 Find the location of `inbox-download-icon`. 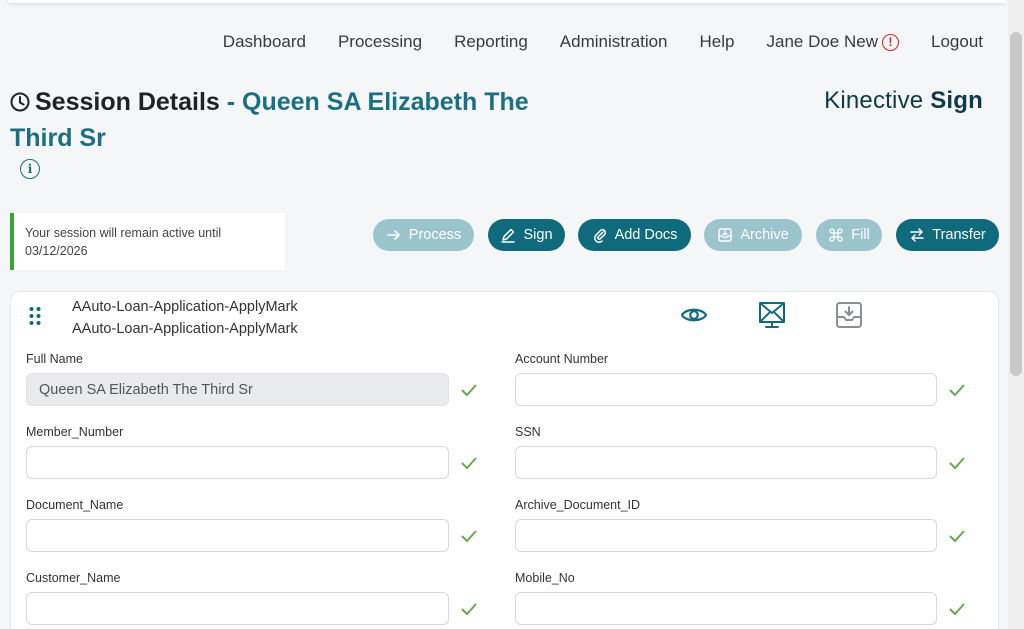

inbox-download-icon is located at coordinates (849, 315).